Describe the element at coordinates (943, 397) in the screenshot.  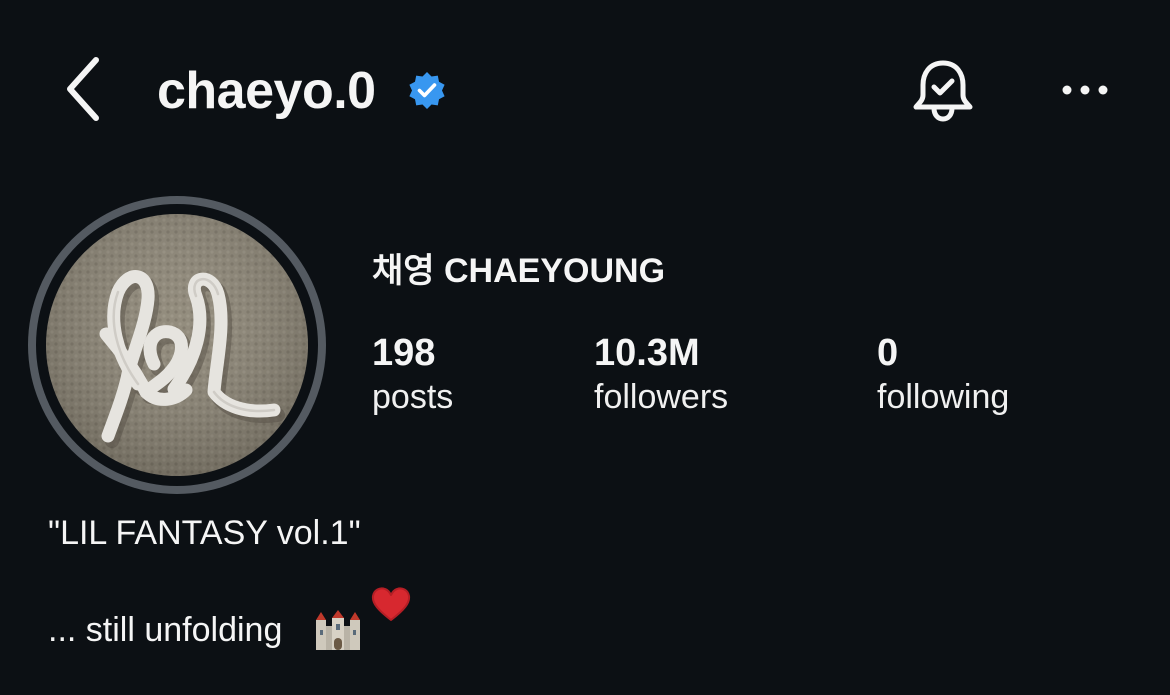
I see `following-label: following` at that location.